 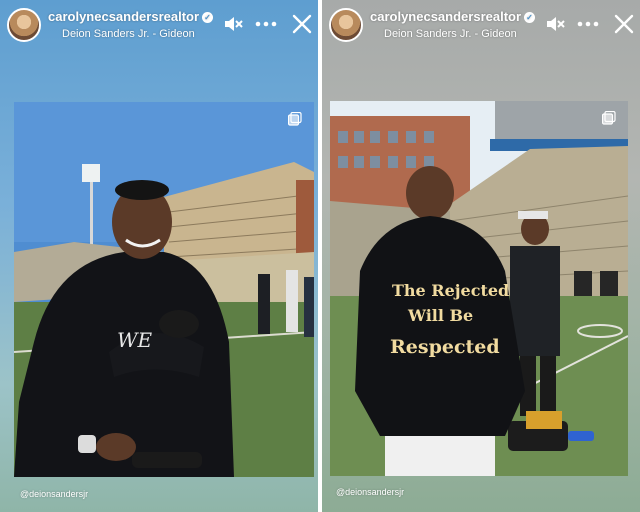 What do you see at coordinates (445, 347) in the screenshot?
I see `hoodie-text-line-3: Respected` at bounding box center [445, 347].